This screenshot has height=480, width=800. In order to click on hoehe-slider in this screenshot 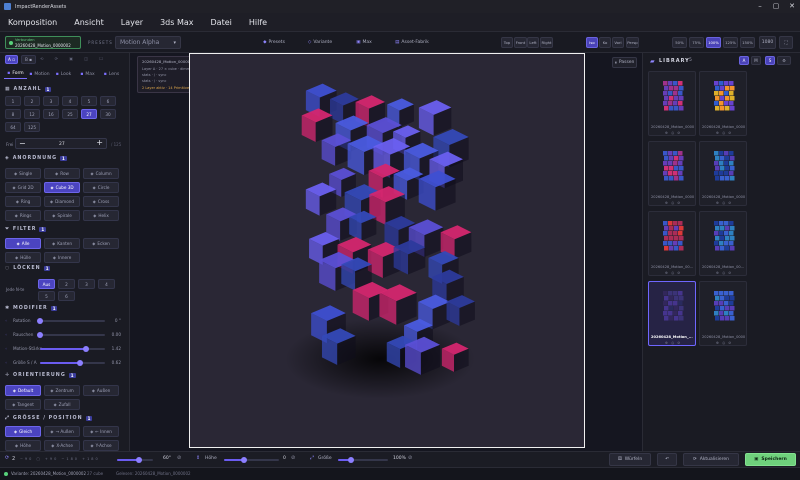, I will do `click(251, 460)`.